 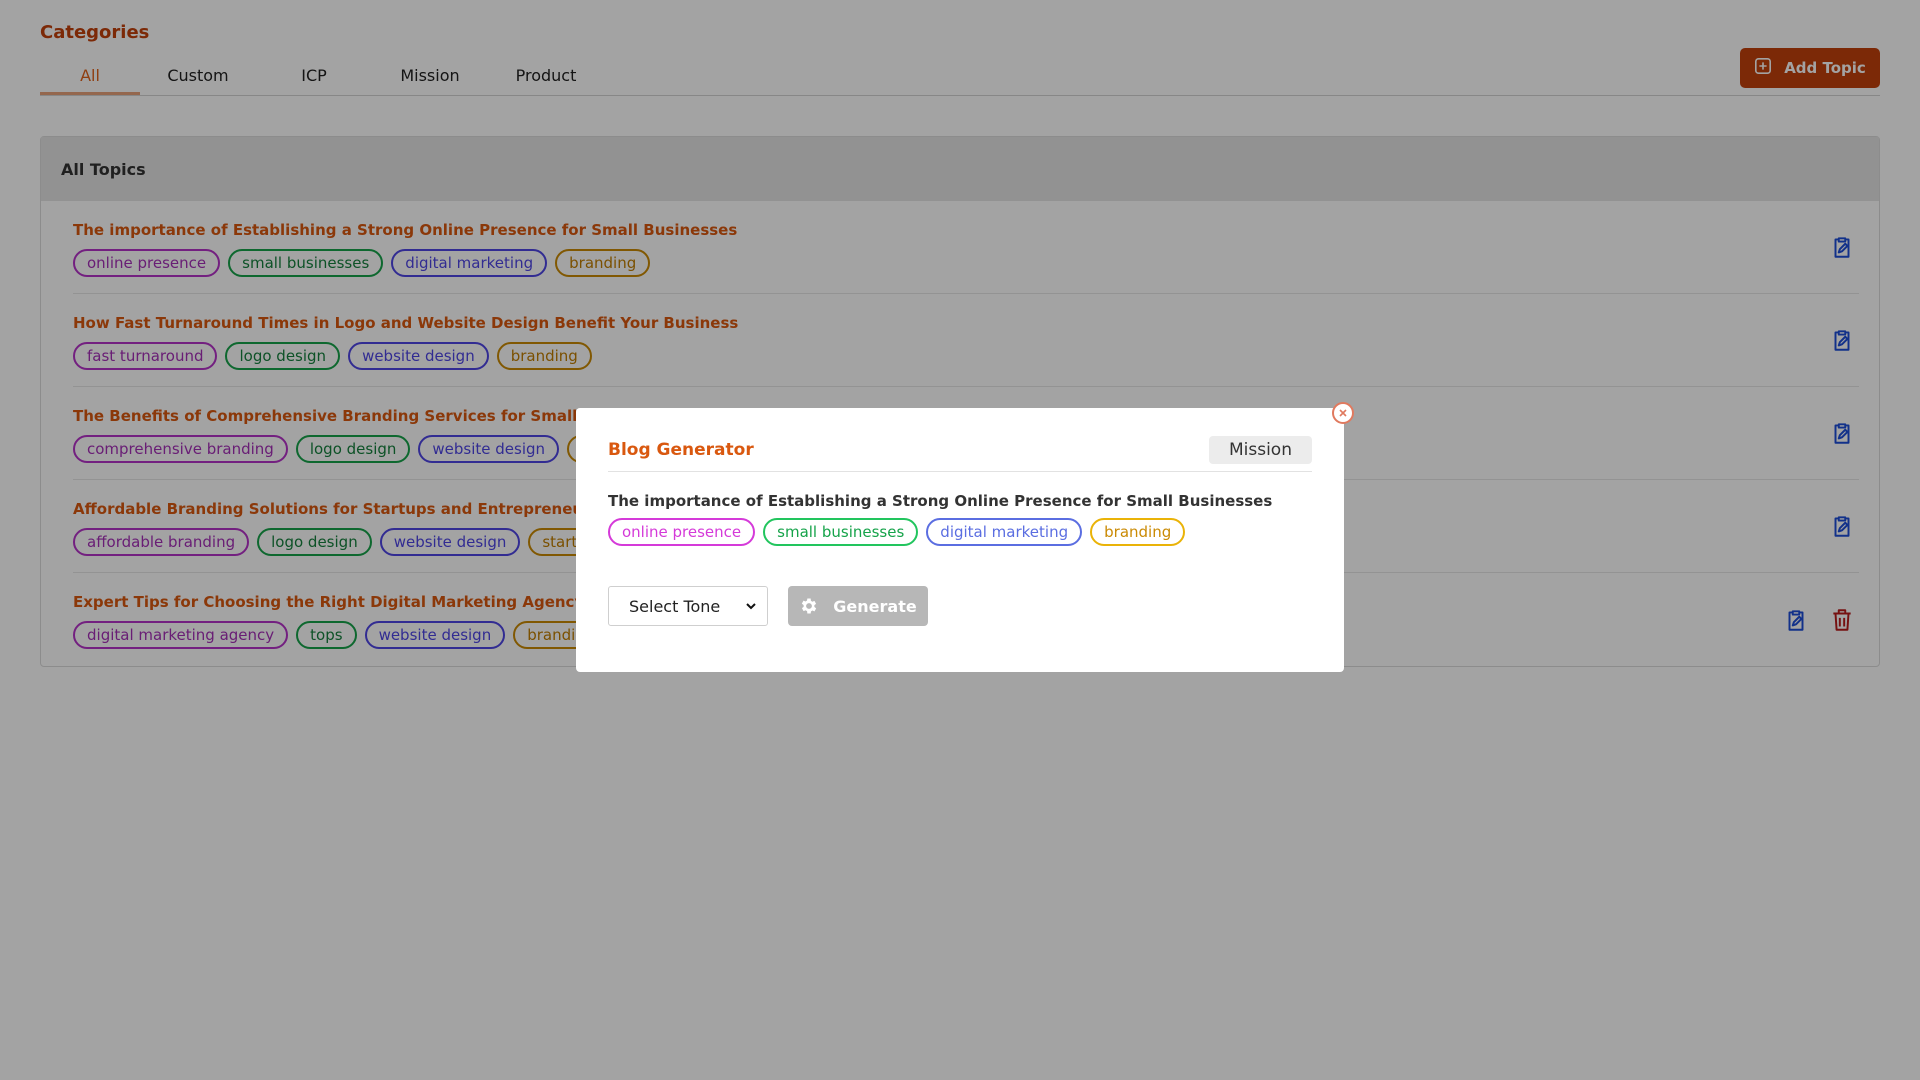 What do you see at coordinates (960, 450) in the screenshot?
I see `modal-header: Blog Generator Mission` at bounding box center [960, 450].